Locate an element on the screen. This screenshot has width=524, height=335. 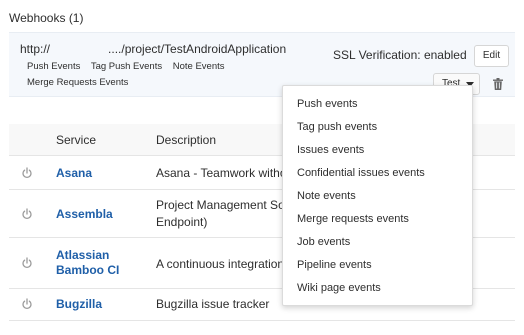
menu-item-confidential-issues-events: Confidential issues events is located at coordinates (377, 173).